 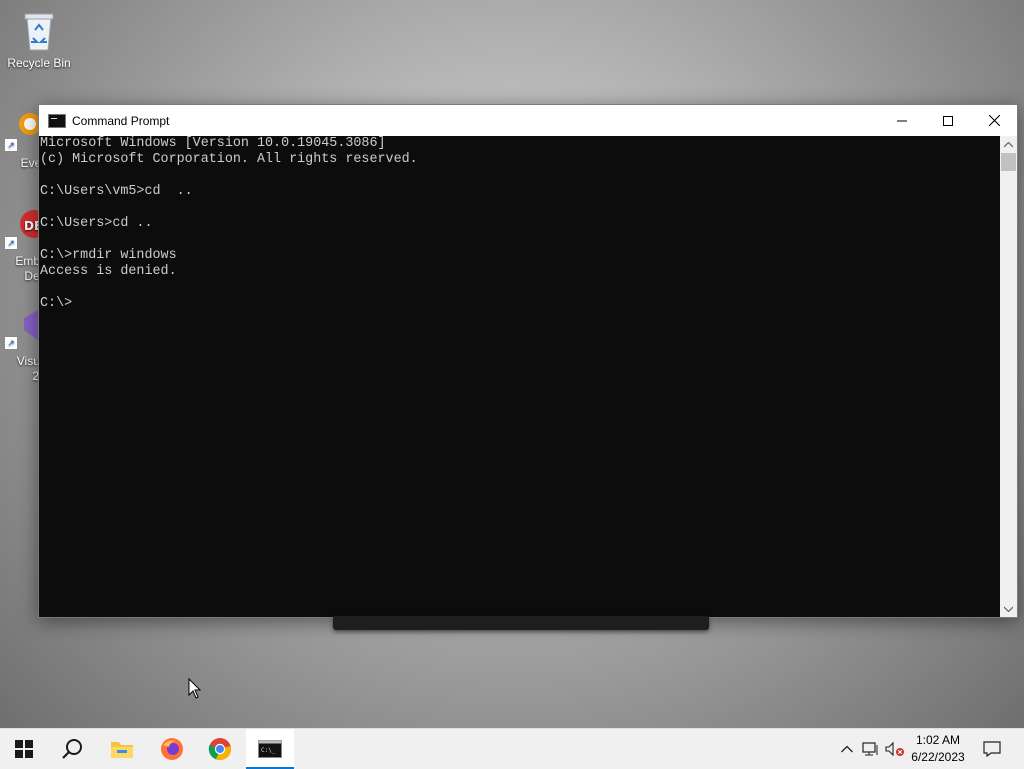 What do you see at coordinates (938, 749) in the screenshot?
I see `clock: 1:02 AM 6/22/2023` at bounding box center [938, 749].